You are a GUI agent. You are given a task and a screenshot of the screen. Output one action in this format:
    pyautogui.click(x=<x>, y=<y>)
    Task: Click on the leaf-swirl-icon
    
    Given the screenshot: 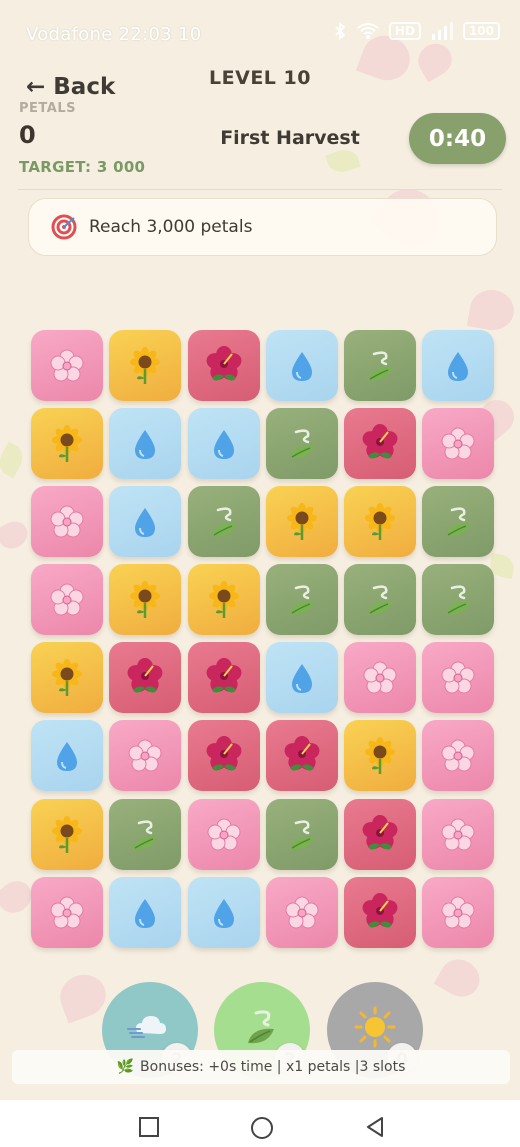 What is the action you would take?
    pyautogui.click(x=261, y=1027)
    